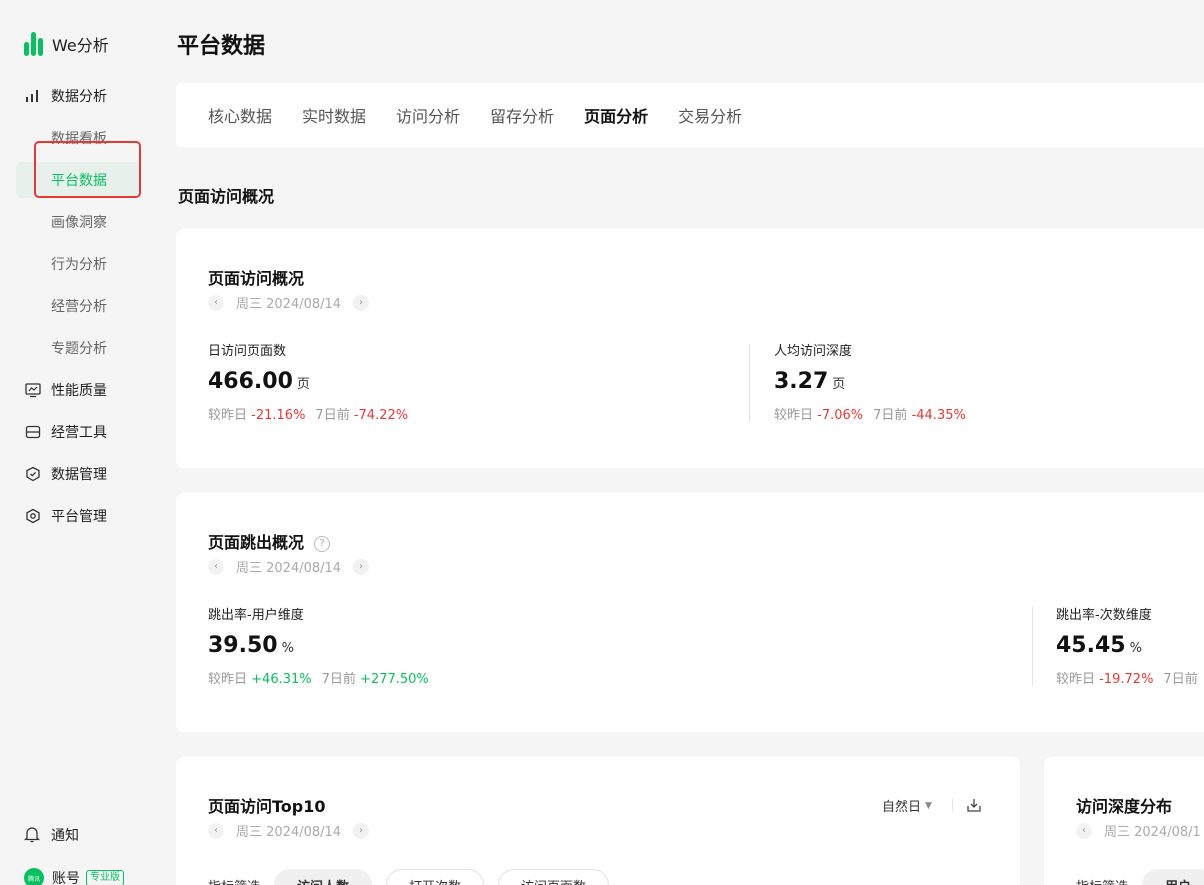 This screenshot has height=885, width=1204. I want to click on we-analysis-logo-icon, so click(34, 44).